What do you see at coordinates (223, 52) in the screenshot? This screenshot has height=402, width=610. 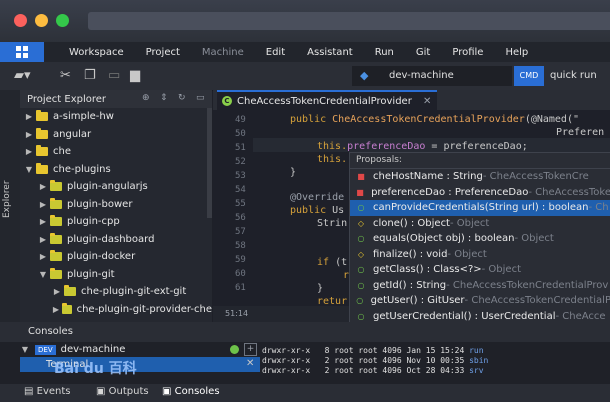 I see `menu-machine: Machine` at bounding box center [223, 52].